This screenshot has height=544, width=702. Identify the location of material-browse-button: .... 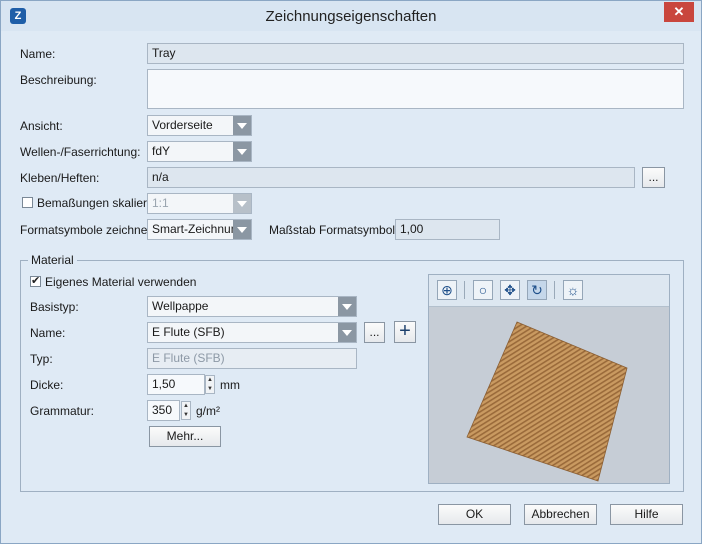
(374, 332).